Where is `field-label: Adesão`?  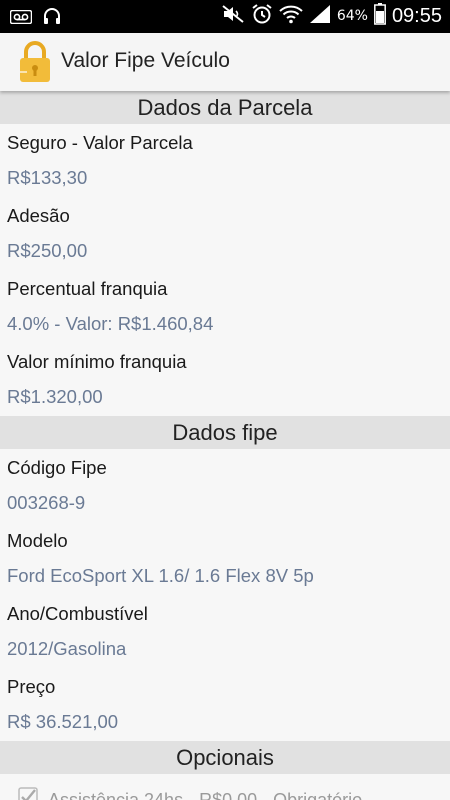
field-label: Adesão is located at coordinates (38, 215).